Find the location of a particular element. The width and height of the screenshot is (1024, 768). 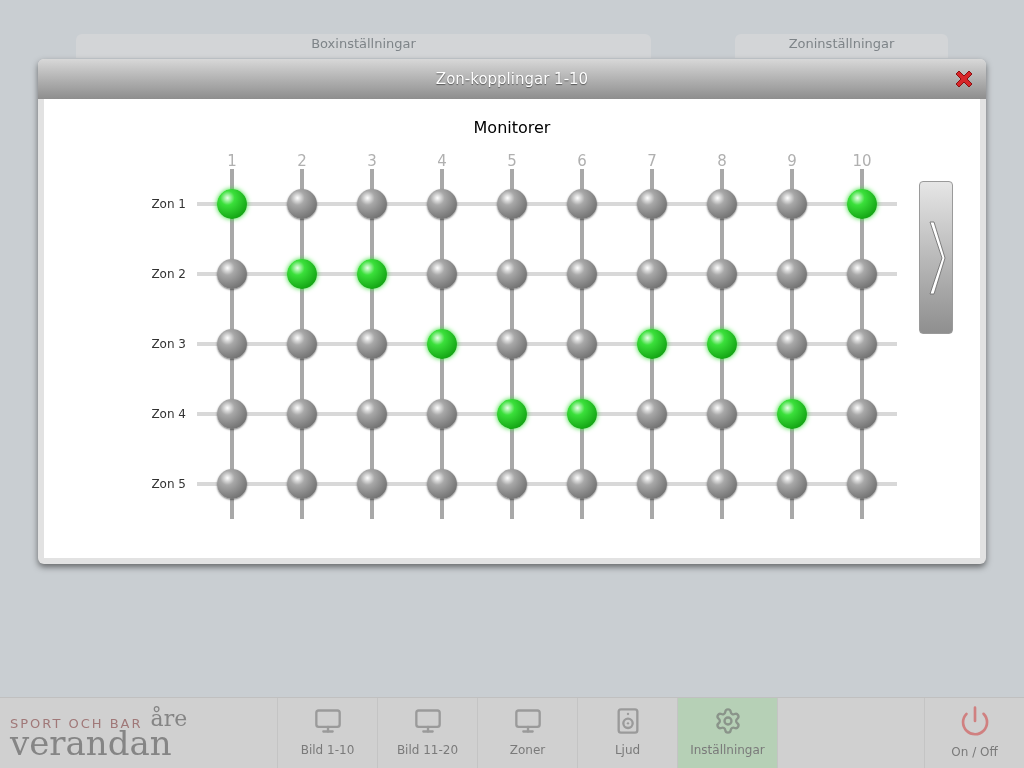

column-number: 1 is located at coordinates (232, 161).